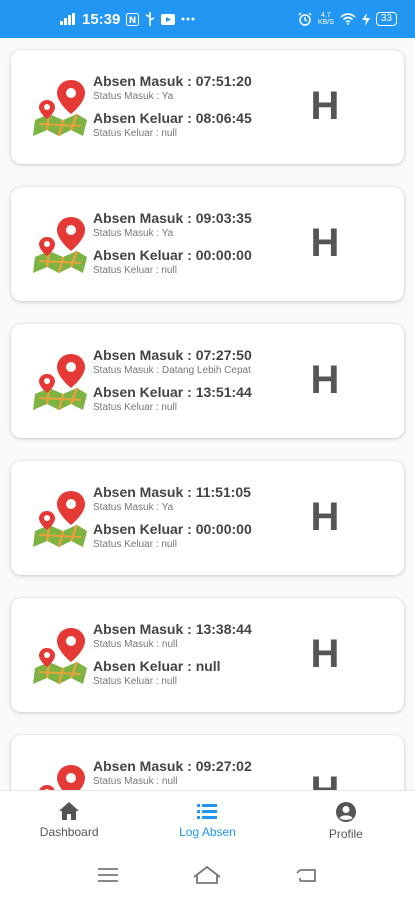  What do you see at coordinates (207, 811) in the screenshot?
I see `list-icon` at bounding box center [207, 811].